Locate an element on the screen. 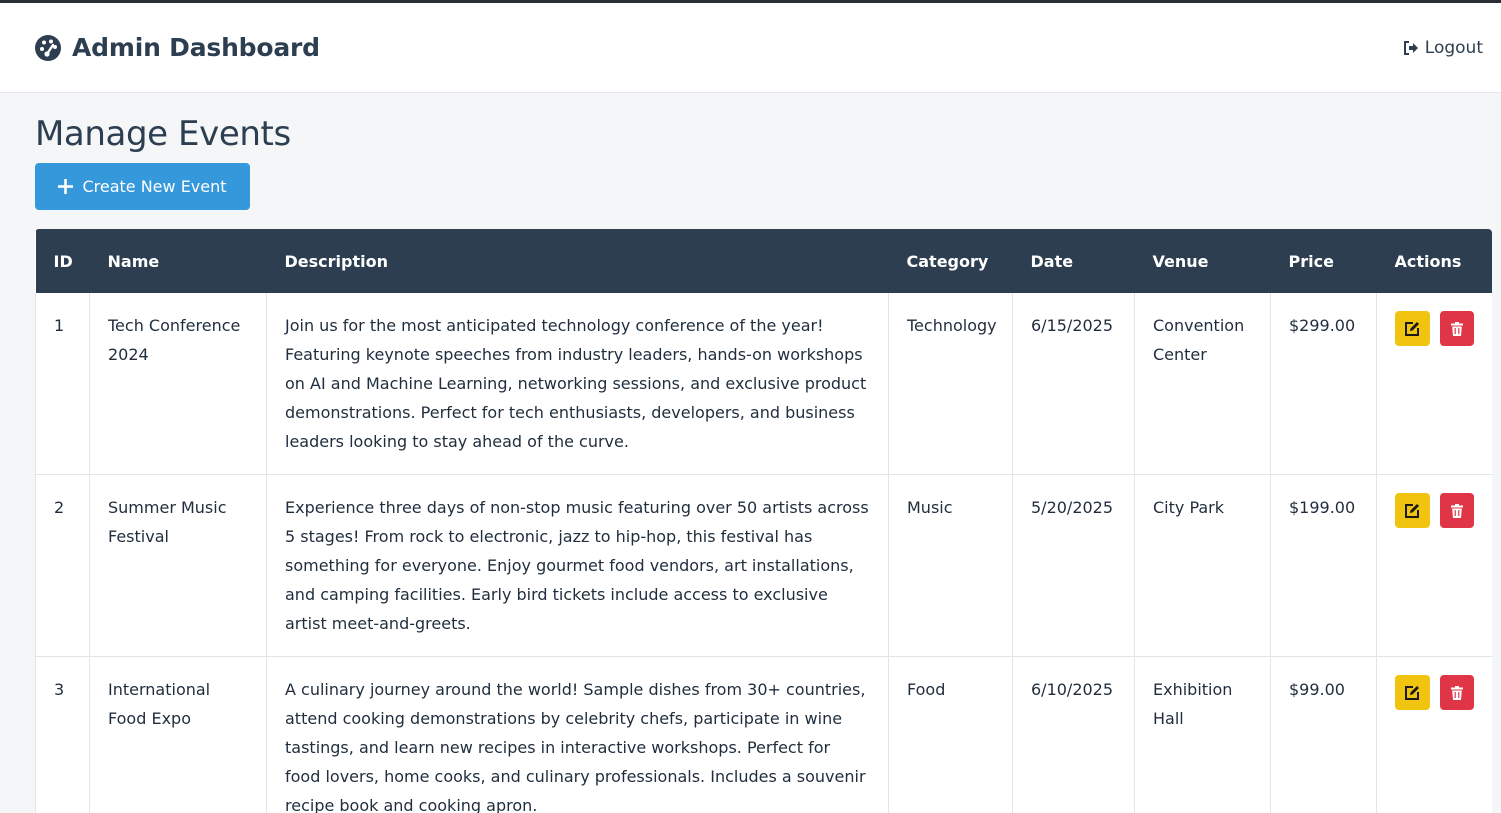  cell-name: Summer Music Festival is located at coordinates (178, 565).